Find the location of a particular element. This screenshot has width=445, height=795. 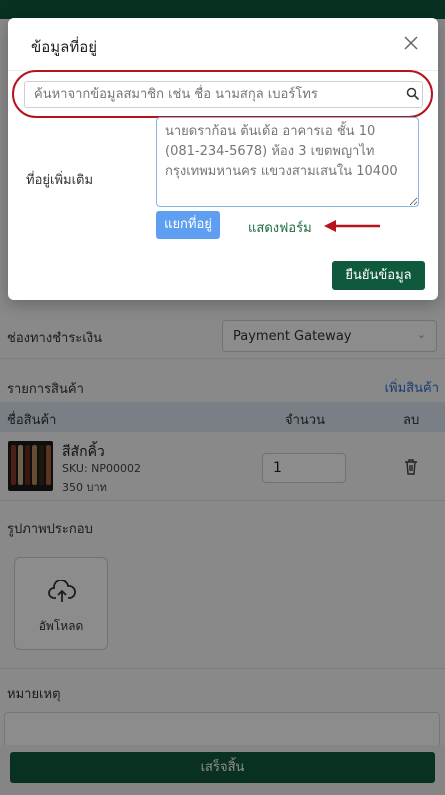

search-highlight-annotation is located at coordinates (222, 94).